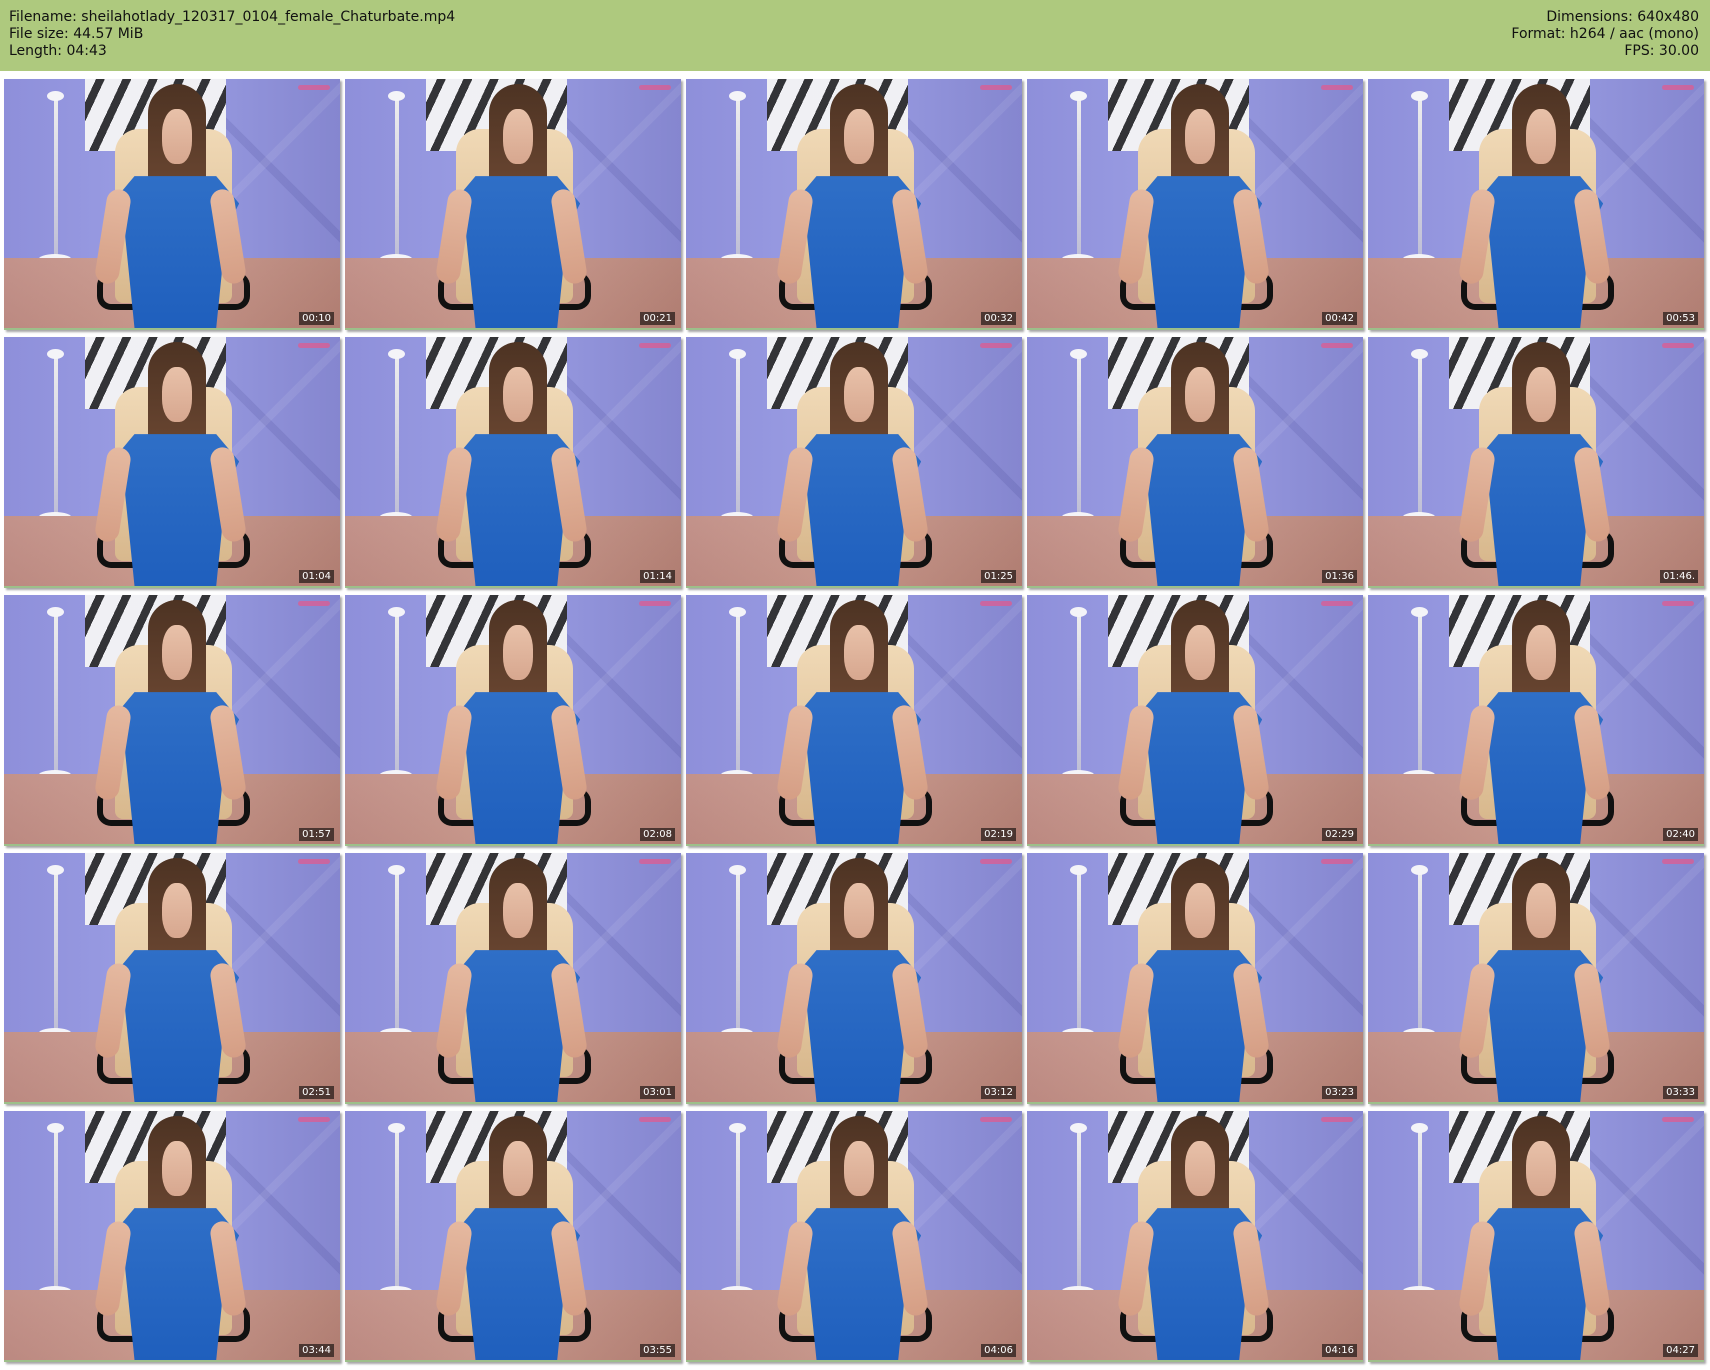 This screenshot has width=1710, height=1370. I want to click on timestamp-label: 00:53, so click(1680, 318).